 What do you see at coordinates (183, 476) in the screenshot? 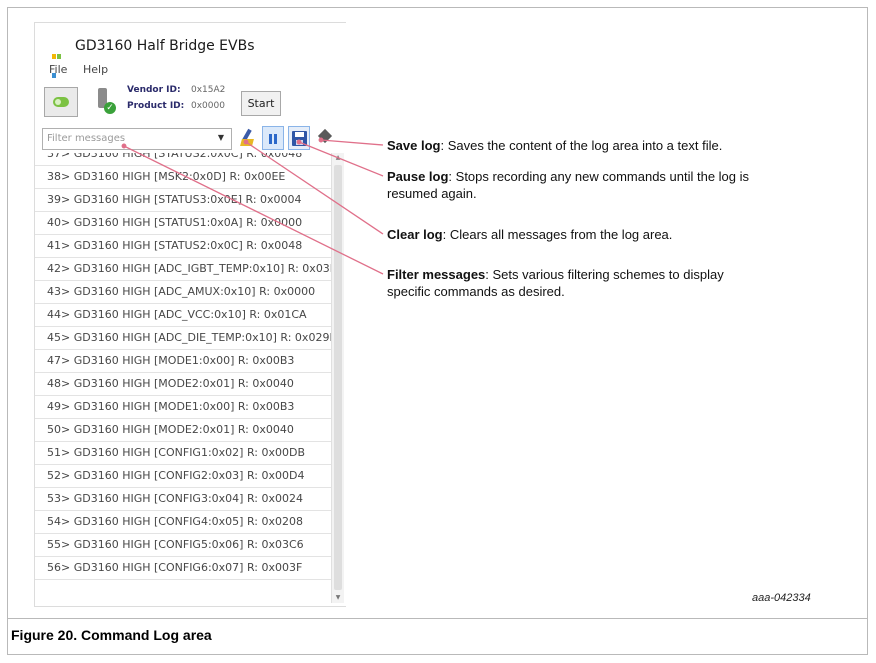
I see `log-line: 52> GD3160 HIGH [CONFIG2:0x03] R: 0x00D4` at bounding box center [183, 476].